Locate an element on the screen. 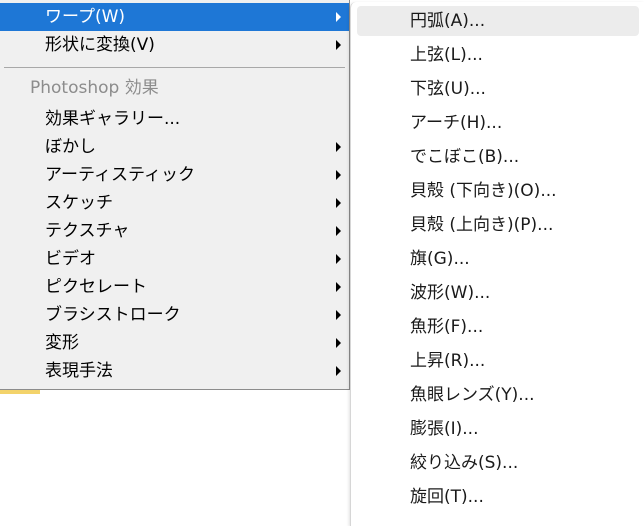 The width and height of the screenshot is (644, 526). group-heading-photoshop-effects: Photoshop 効果 is located at coordinates (94, 88).